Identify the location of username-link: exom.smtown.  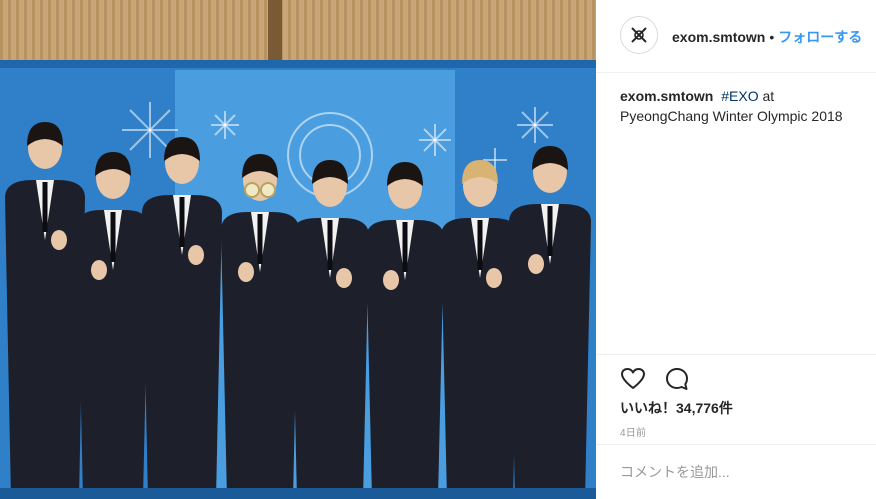
(718, 37).